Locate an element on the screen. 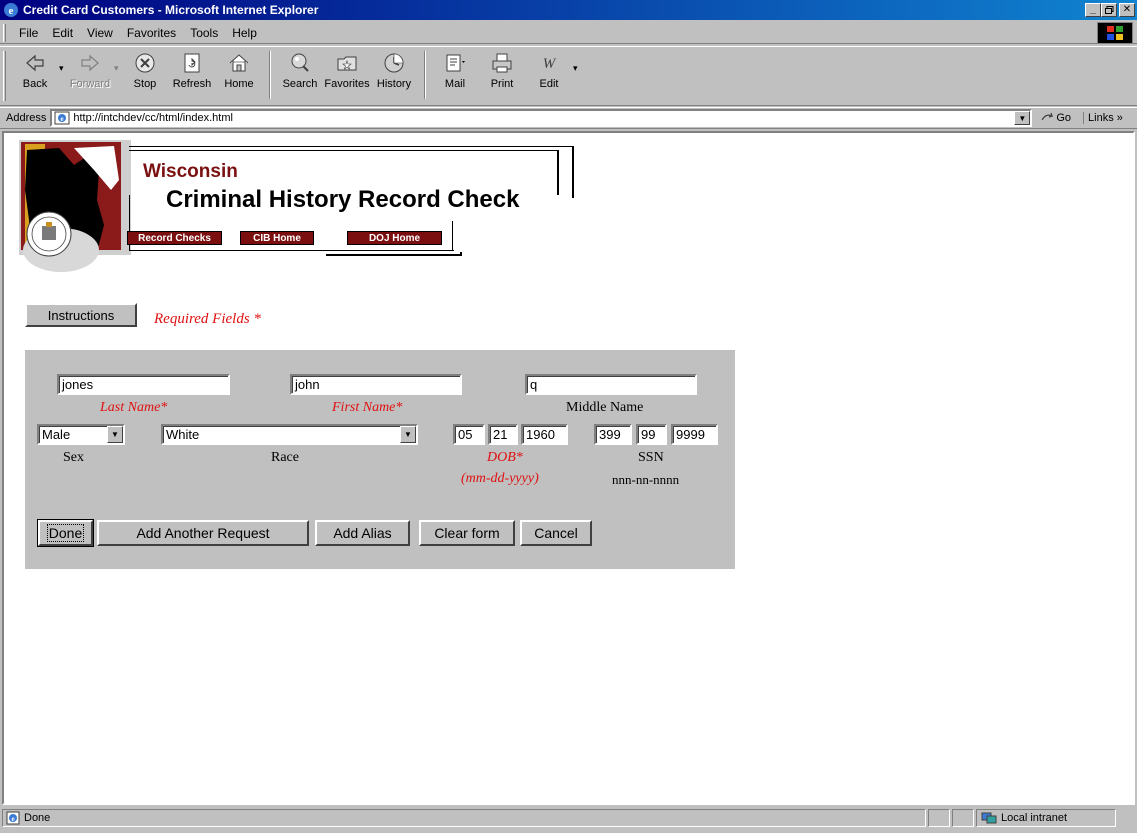 The image size is (1137, 833). page-icon: e is located at coordinates (62, 118).